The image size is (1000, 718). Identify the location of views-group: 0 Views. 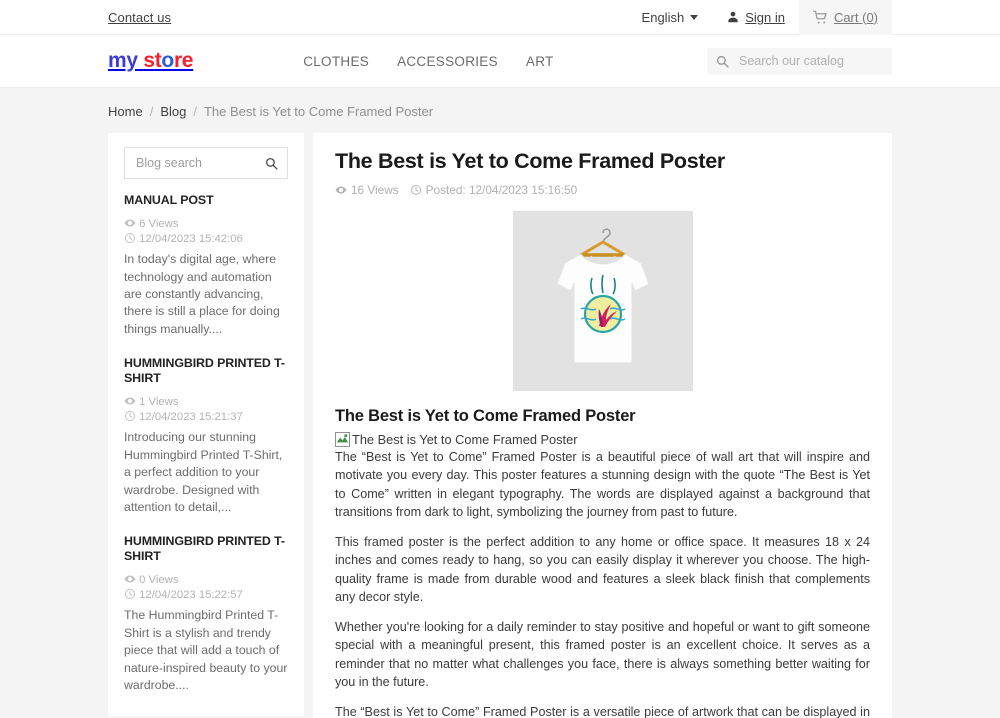
(151, 580).